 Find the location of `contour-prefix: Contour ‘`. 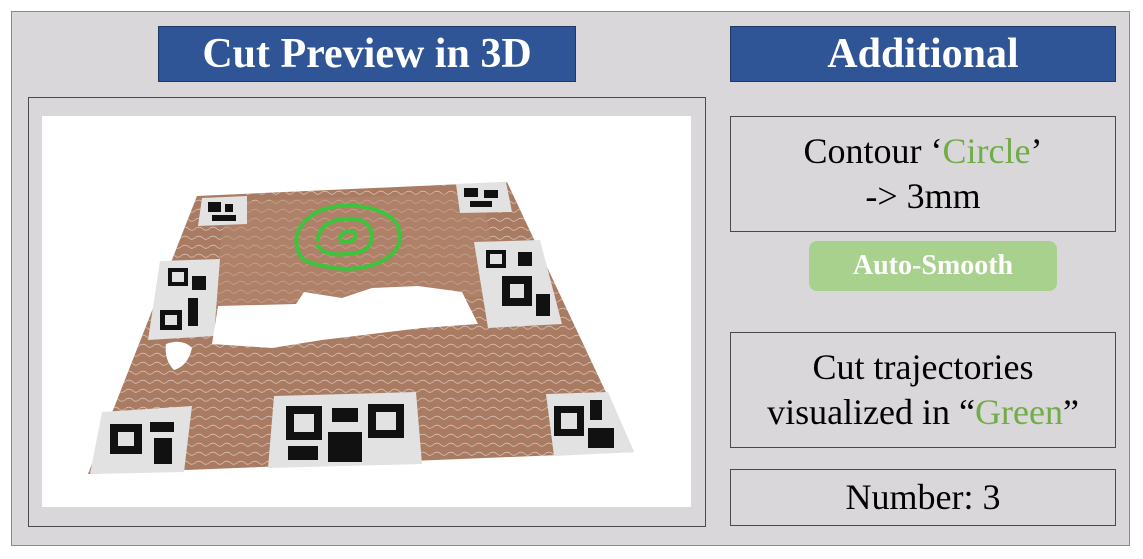

contour-prefix: Contour ‘ is located at coordinates (873, 151).